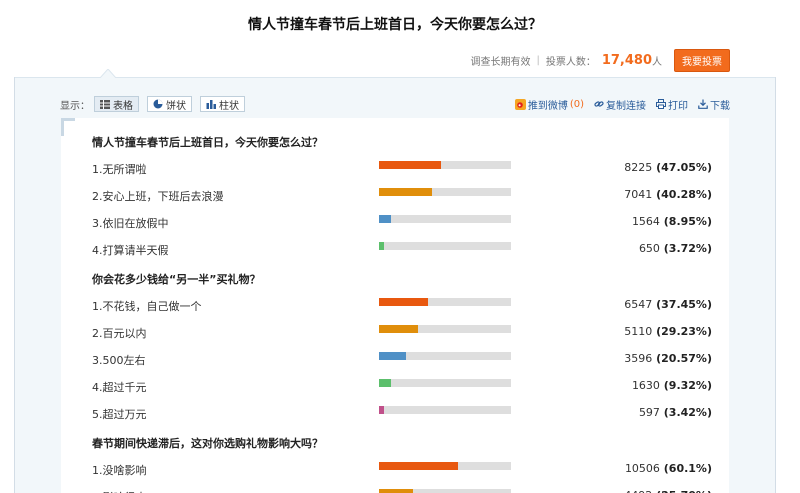  What do you see at coordinates (645, 221) in the screenshot?
I see `vote-count: 1564` at bounding box center [645, 221].